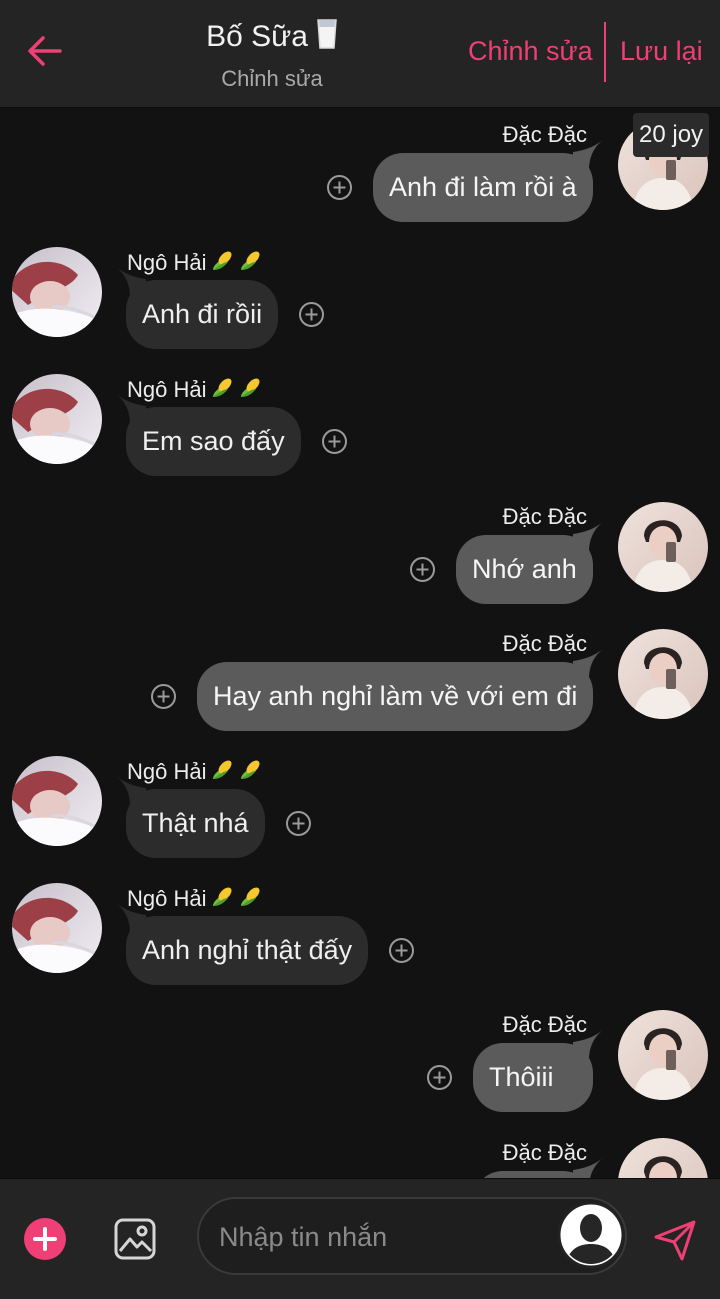  What do you see at coordinates (195, 823) in the screenshot?
I see `message-bubble: Thật nhá` at bounding box center [195, 823].